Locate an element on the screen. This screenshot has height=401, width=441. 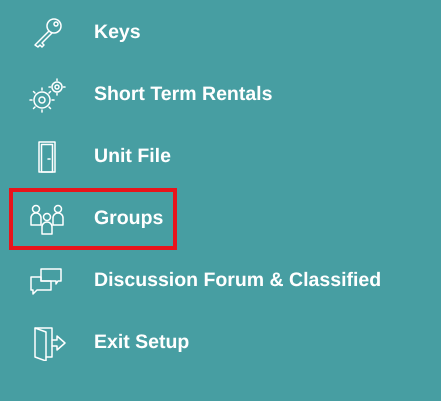
menu-item: Discussion Forum & Classified is located at coordinates (202, 281).